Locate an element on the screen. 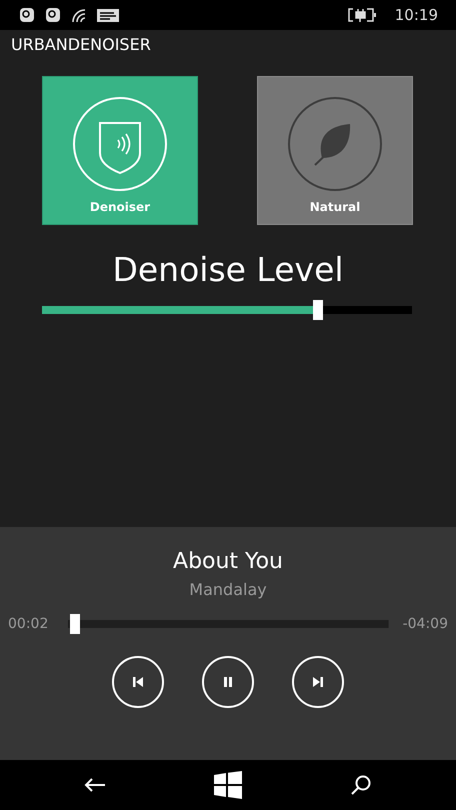 This screenshot has width=456, height=810. mode-tile: Denoiser is located at coordinates (120, 150).